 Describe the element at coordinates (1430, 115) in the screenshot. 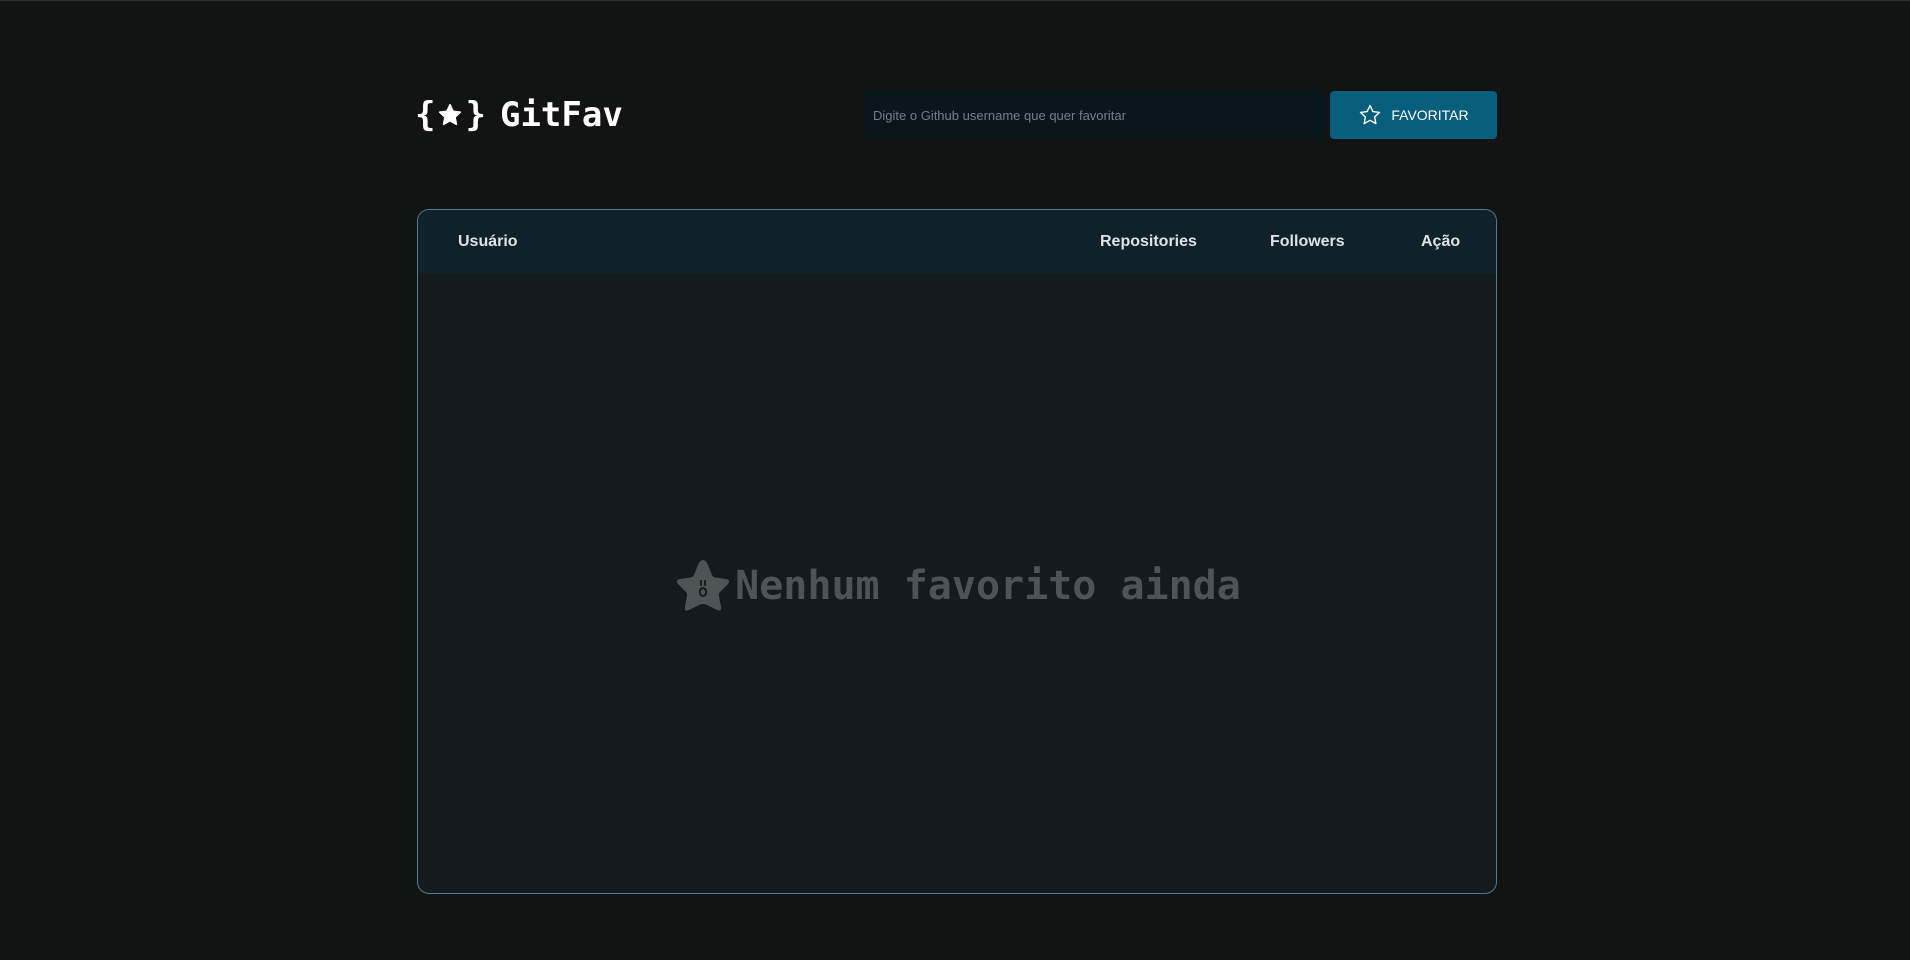

I see `favorite-button-label: FAVORITAR` at that location.